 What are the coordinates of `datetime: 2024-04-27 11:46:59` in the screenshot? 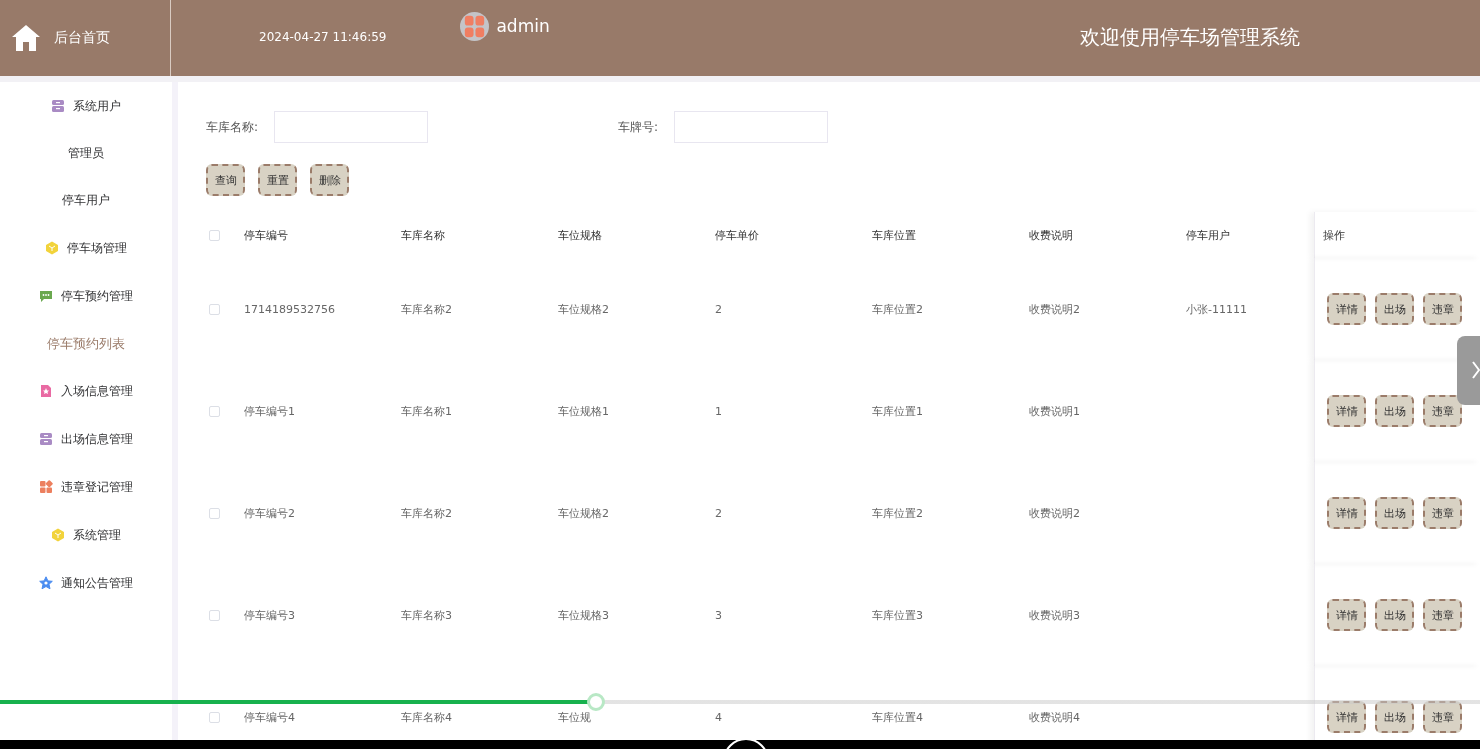 It's located at (323, 37).